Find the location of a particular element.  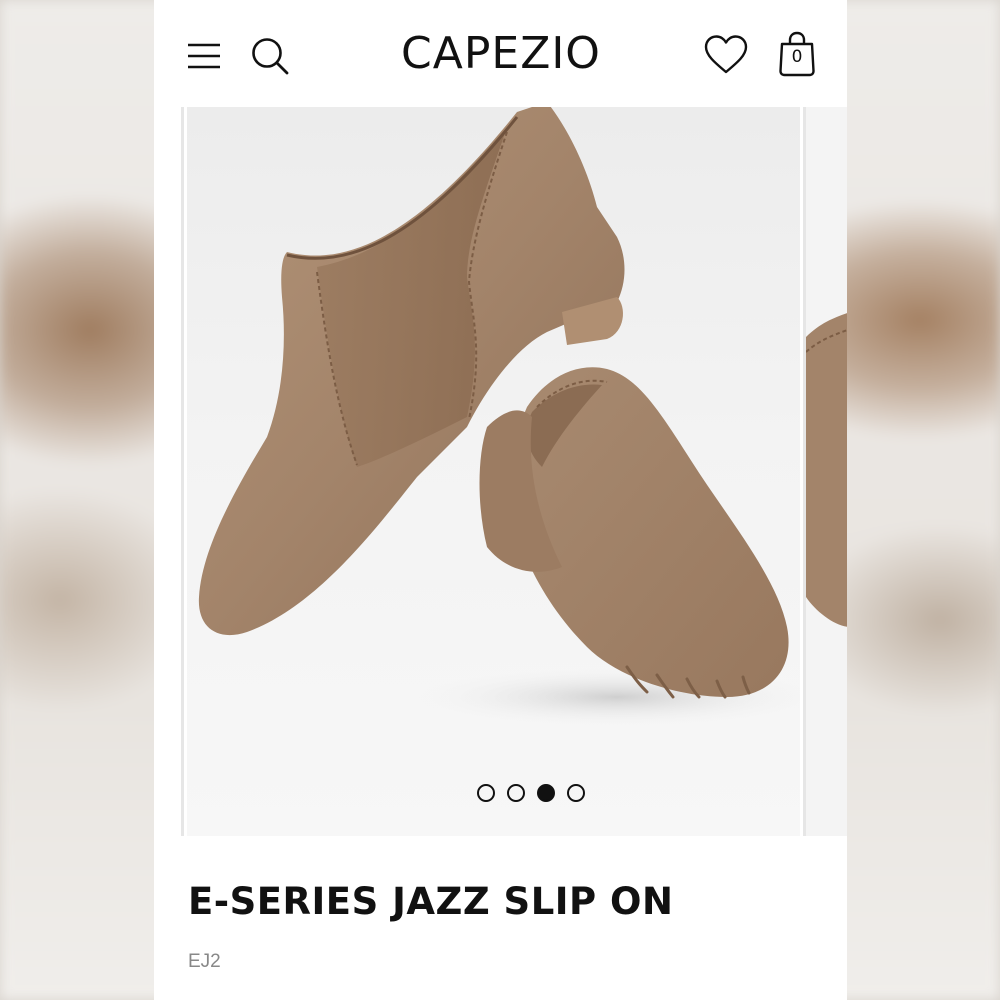

next-slide-preview is located at coordinates (826, 470).